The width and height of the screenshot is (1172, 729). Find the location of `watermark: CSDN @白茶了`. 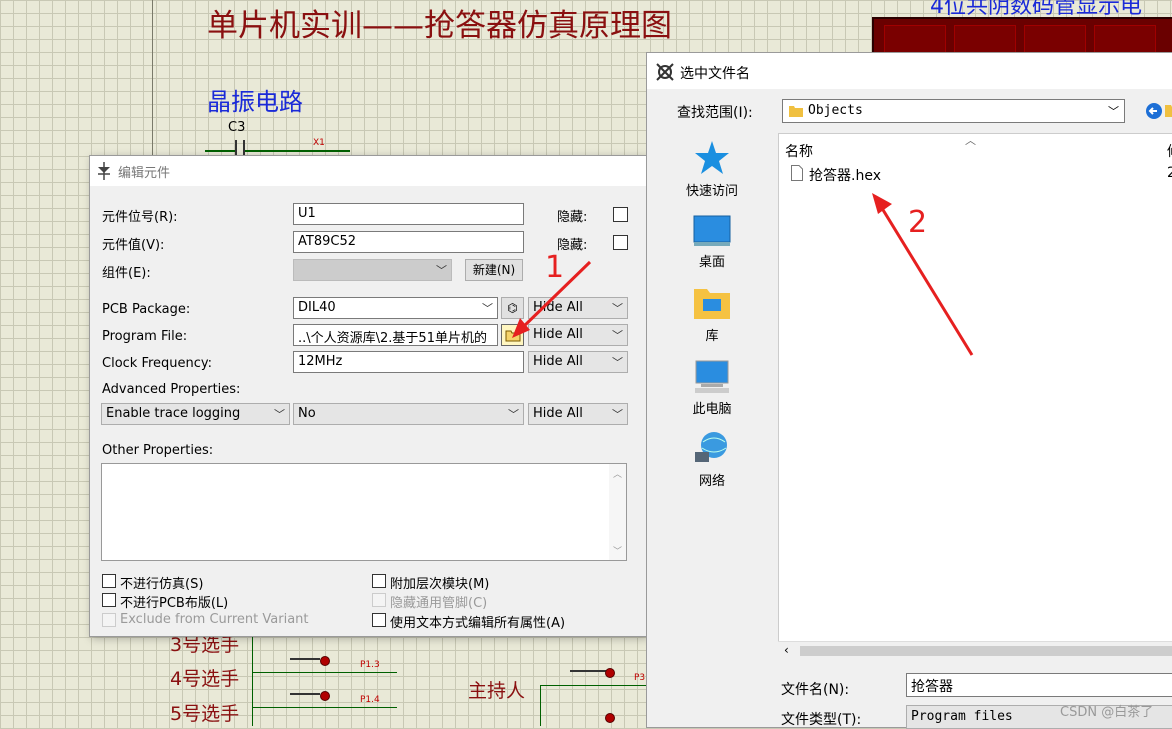

watermark: CSDN @白茶了 is located at coordinates (1107, 712).